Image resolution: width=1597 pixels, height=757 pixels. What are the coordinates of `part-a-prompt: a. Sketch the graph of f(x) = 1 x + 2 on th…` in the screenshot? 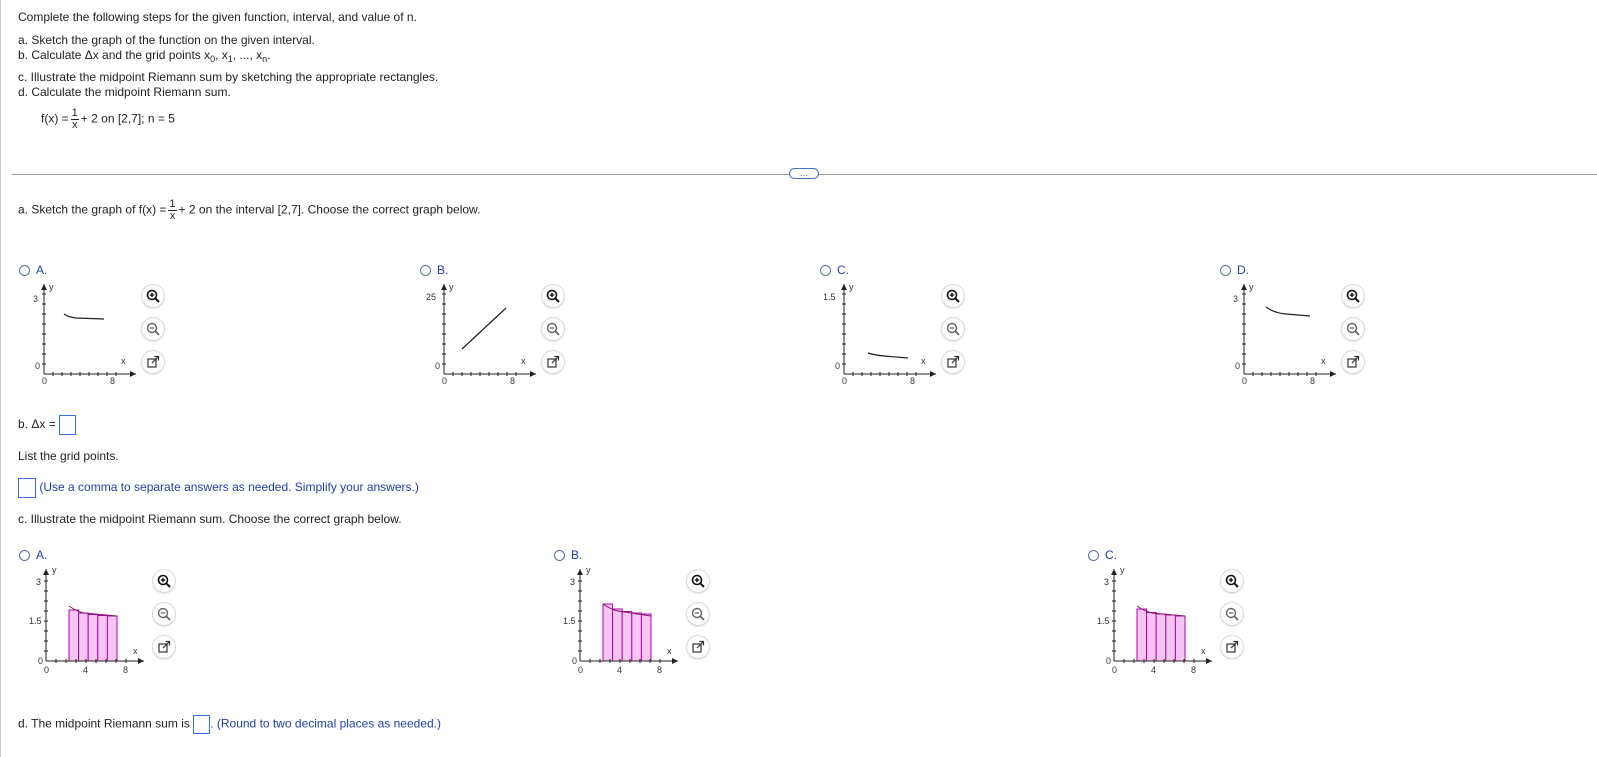 It's located at (249, 210).